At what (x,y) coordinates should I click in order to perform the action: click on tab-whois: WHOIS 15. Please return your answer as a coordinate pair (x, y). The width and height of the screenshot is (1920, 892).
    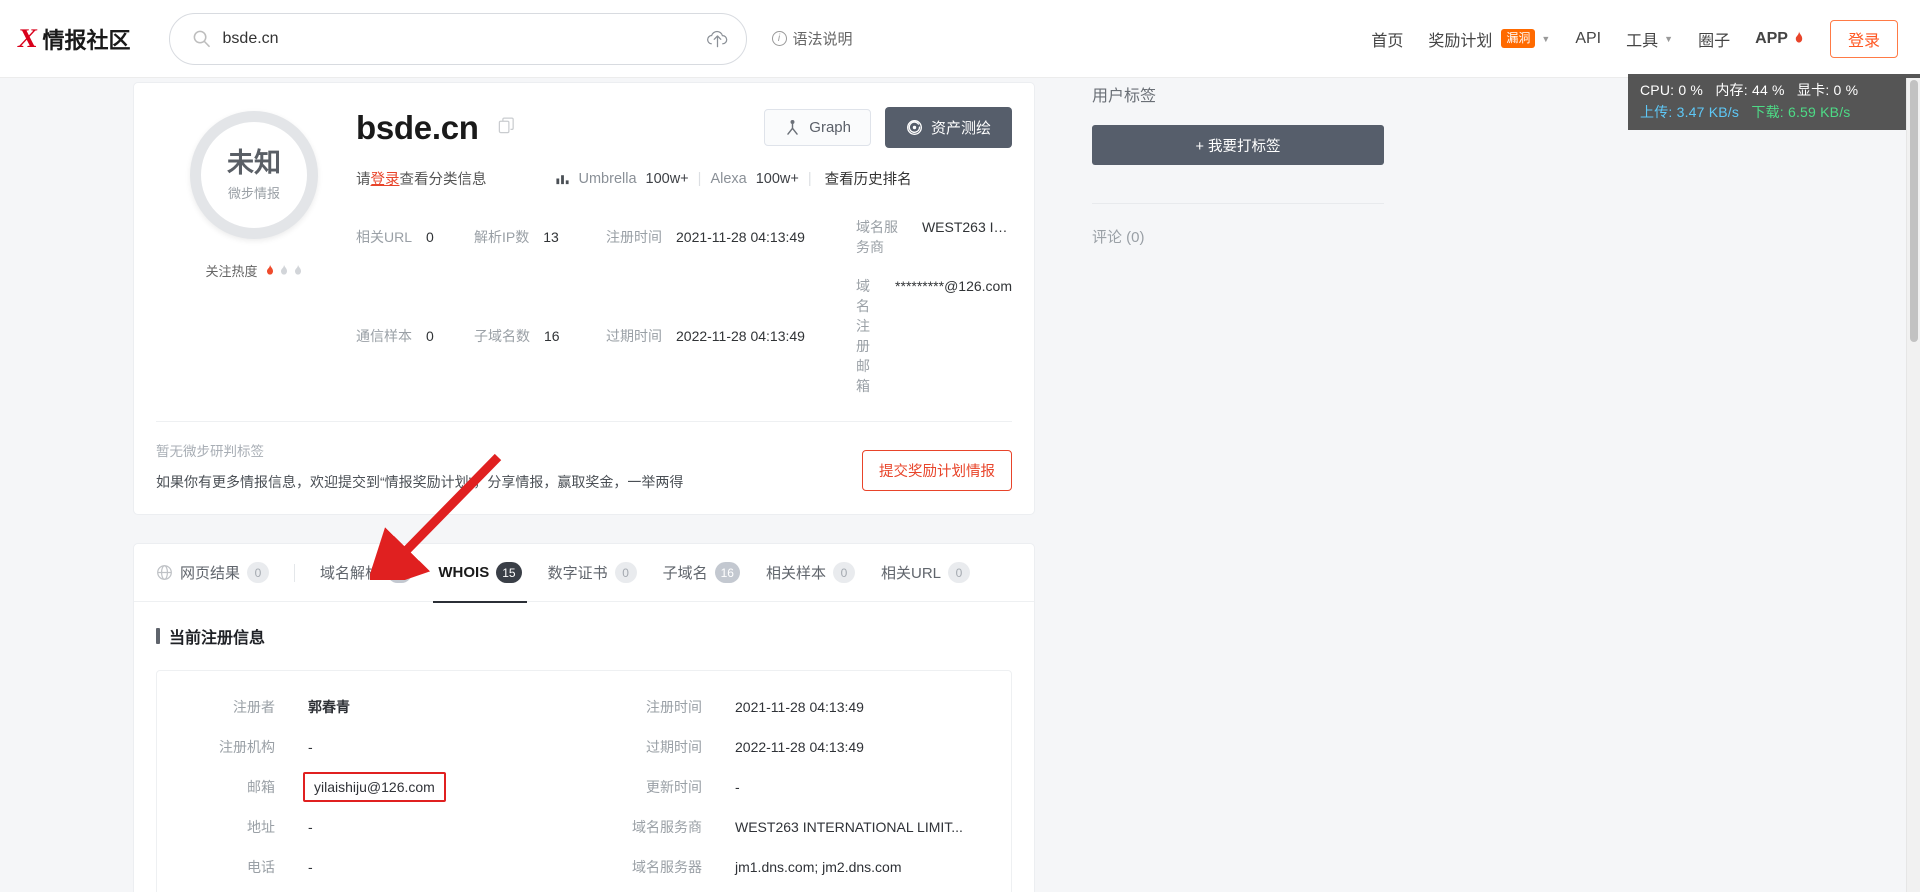
    Looking at the image, I should click on (479, 573).